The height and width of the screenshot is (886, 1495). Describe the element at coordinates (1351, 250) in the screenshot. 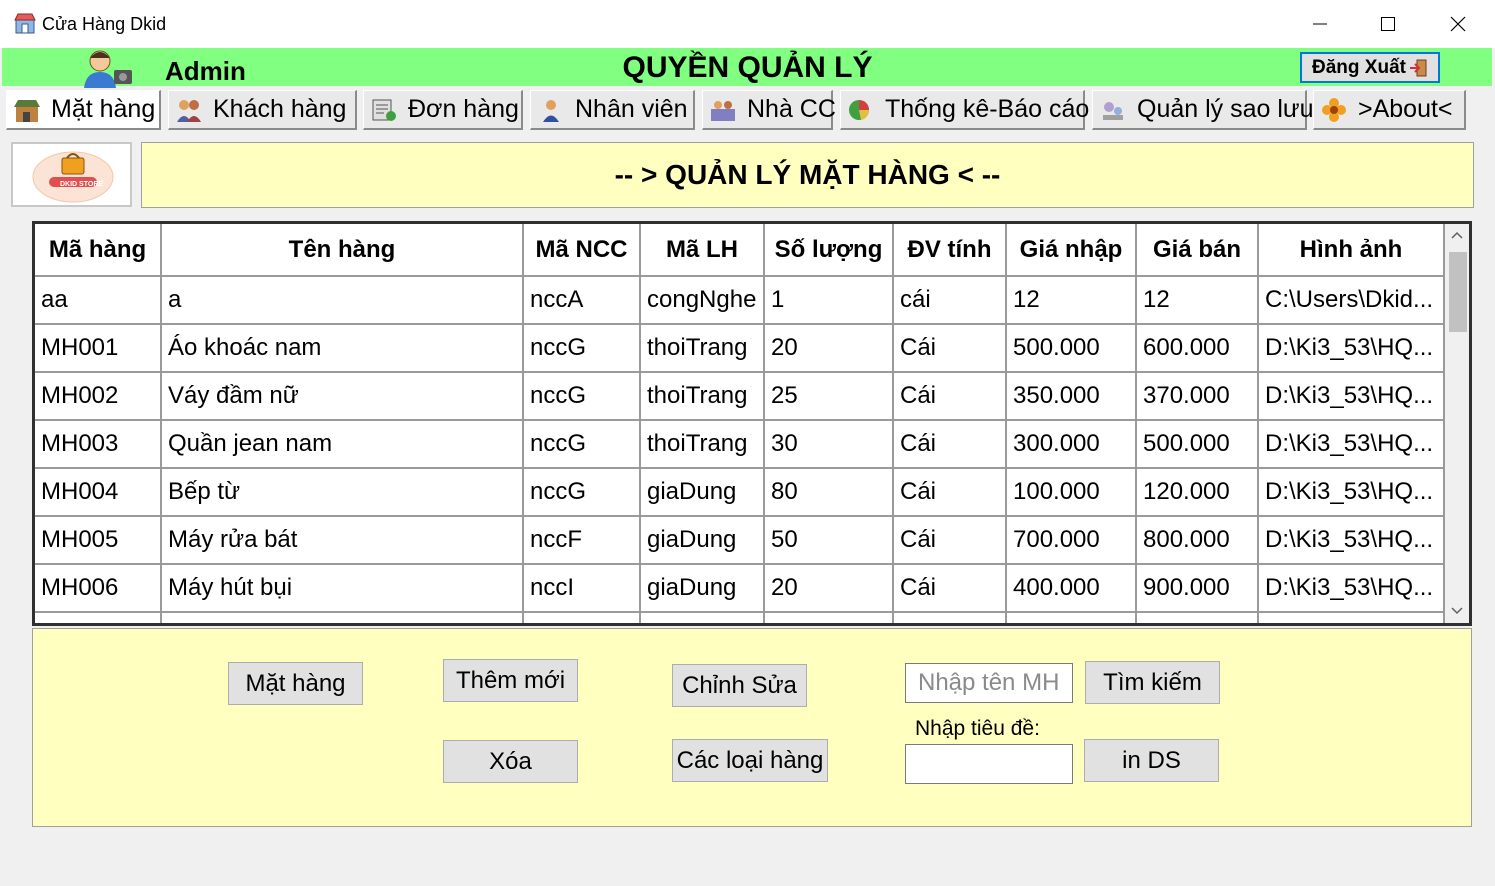

I see `column-header: Hình ảnh` at that location.